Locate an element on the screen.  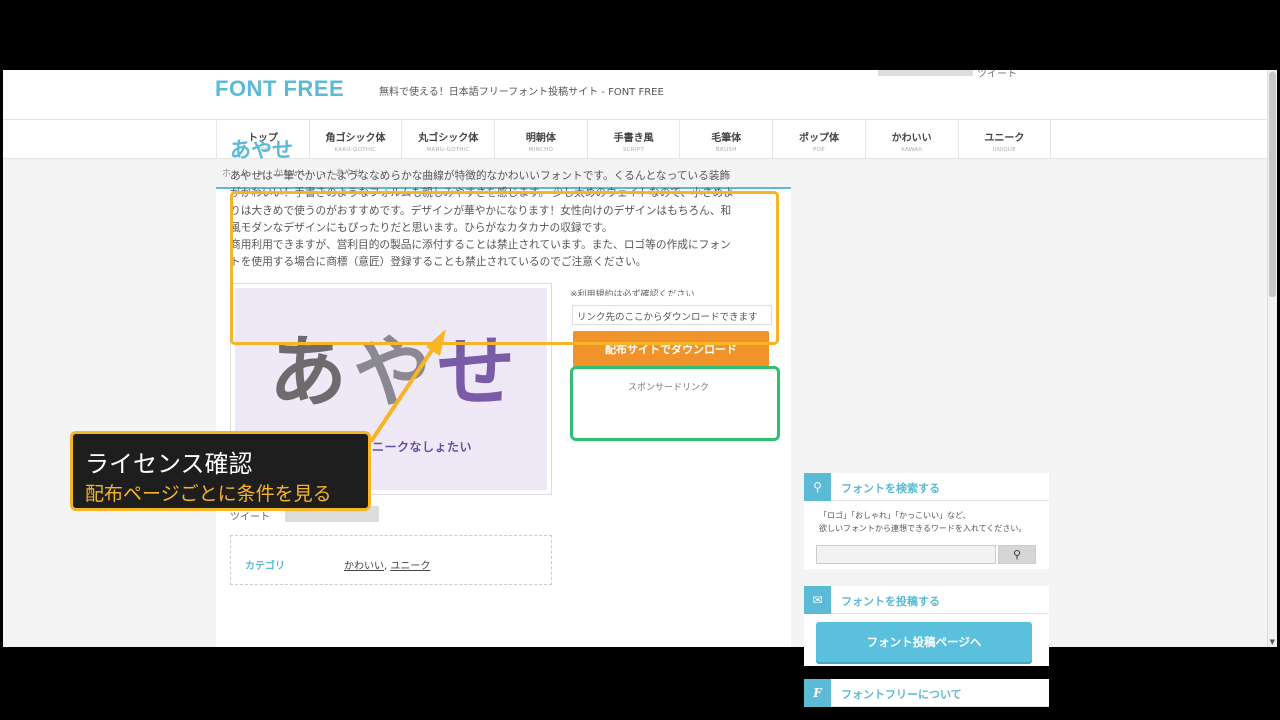
annotation-callout: ライセンス確認 配布ページごとに条件を見る is located at coordinates (220, 471).